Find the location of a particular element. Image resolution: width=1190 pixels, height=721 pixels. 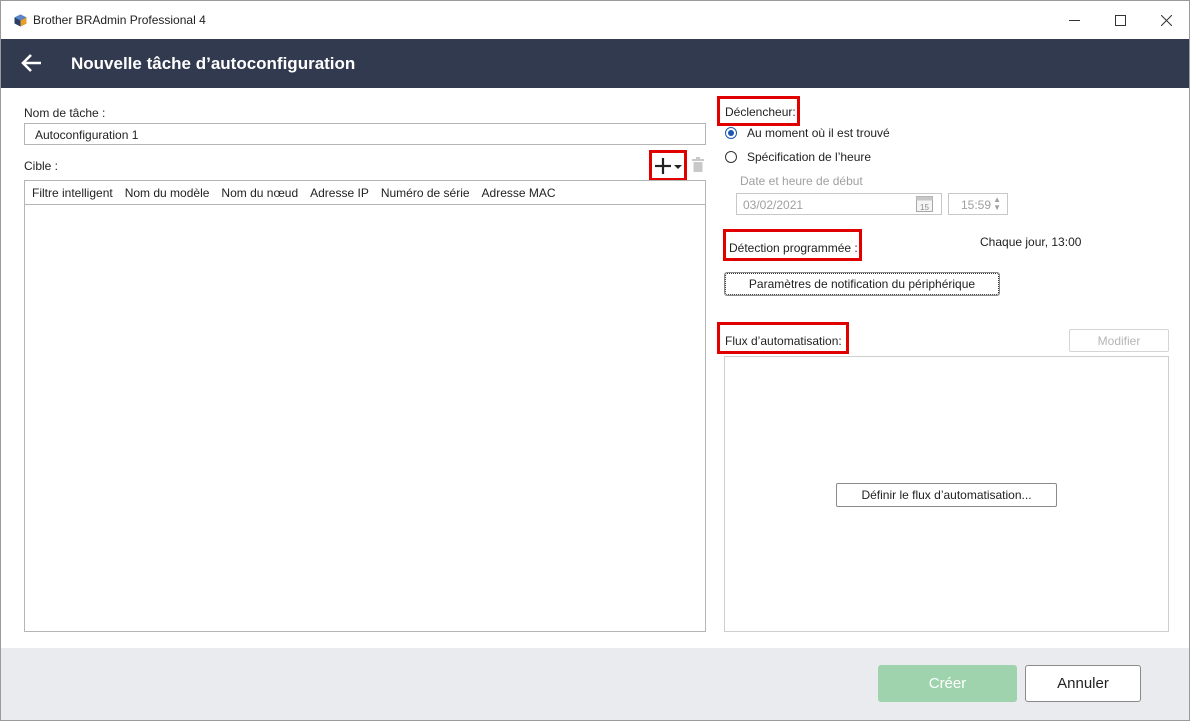

add-target-button is located at coordinates (670, 166).